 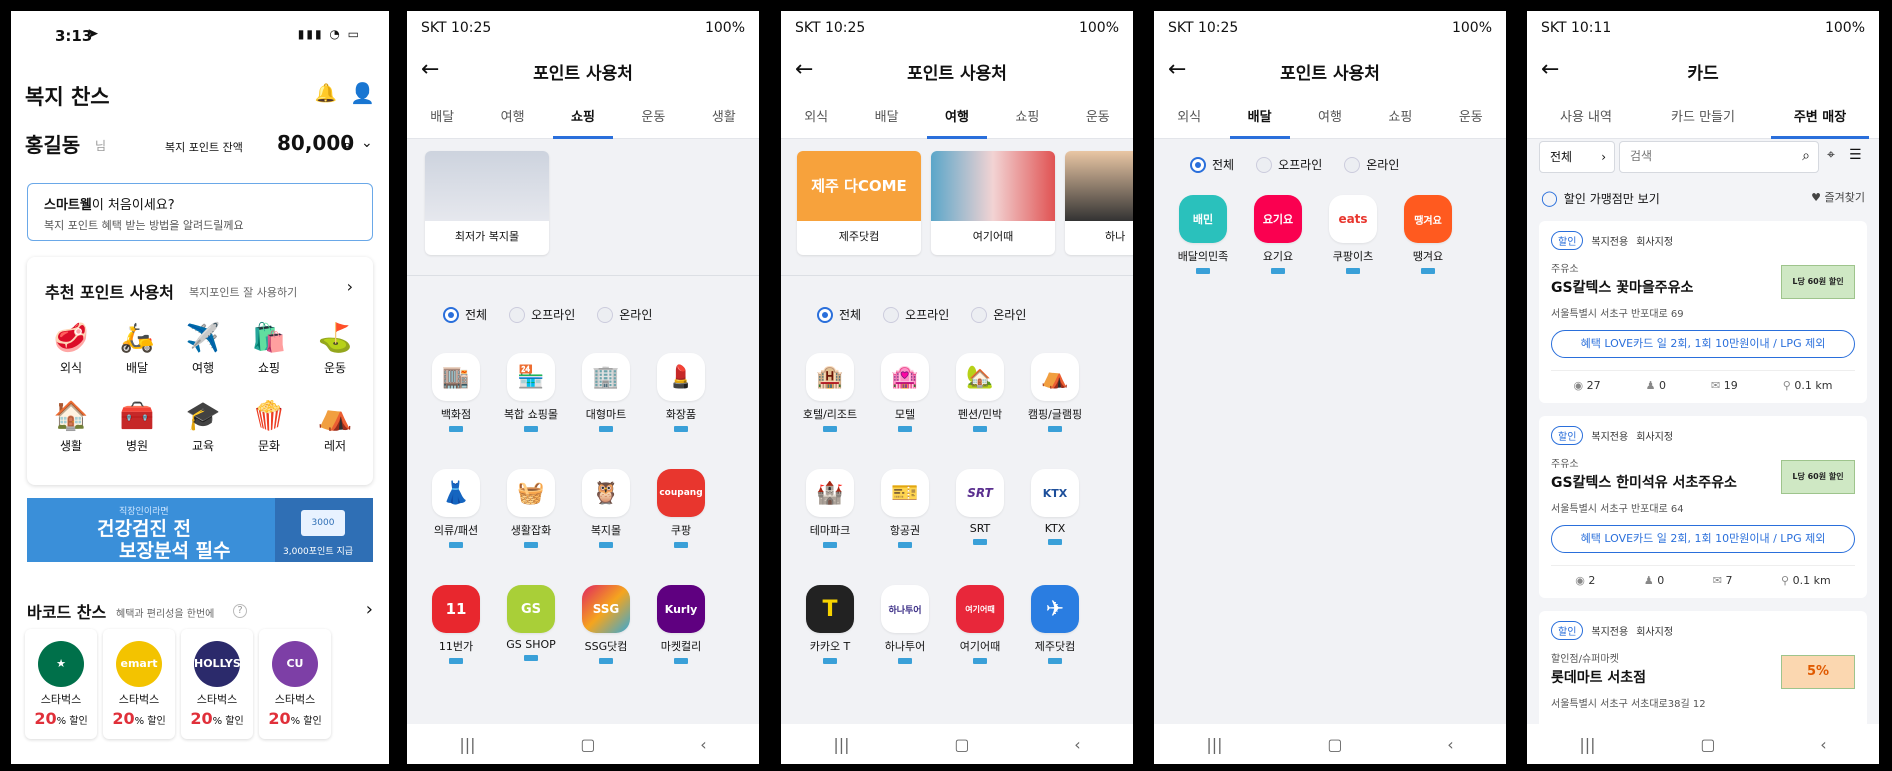 What do you see at coordinates (1586, 118) in the screenshot?
I see `tab-0: 사용 내역` at bounding box center [1586, 118].